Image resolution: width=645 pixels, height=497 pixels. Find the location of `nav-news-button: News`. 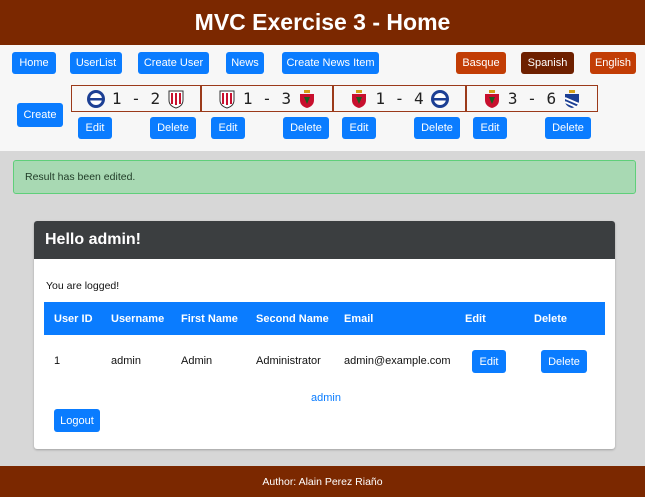

nav-news-button: News is located at coordinates (245, 63).